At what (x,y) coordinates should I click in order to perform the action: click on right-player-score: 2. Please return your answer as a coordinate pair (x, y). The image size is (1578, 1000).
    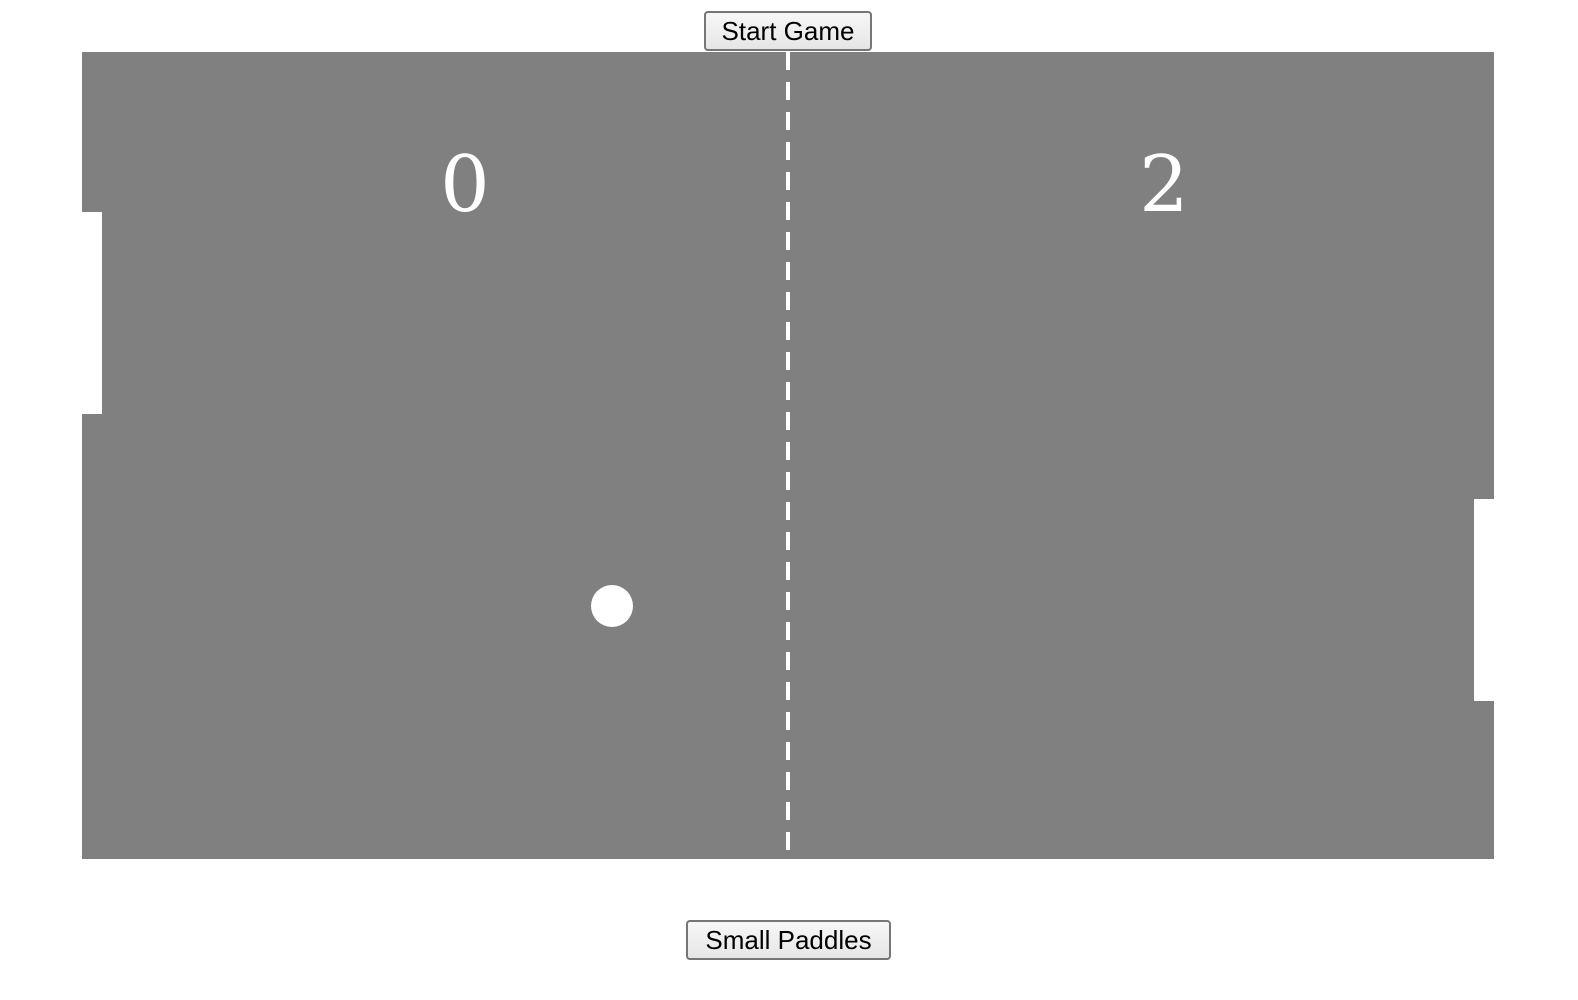
    Looking at the image, I should click on (1164, 185).